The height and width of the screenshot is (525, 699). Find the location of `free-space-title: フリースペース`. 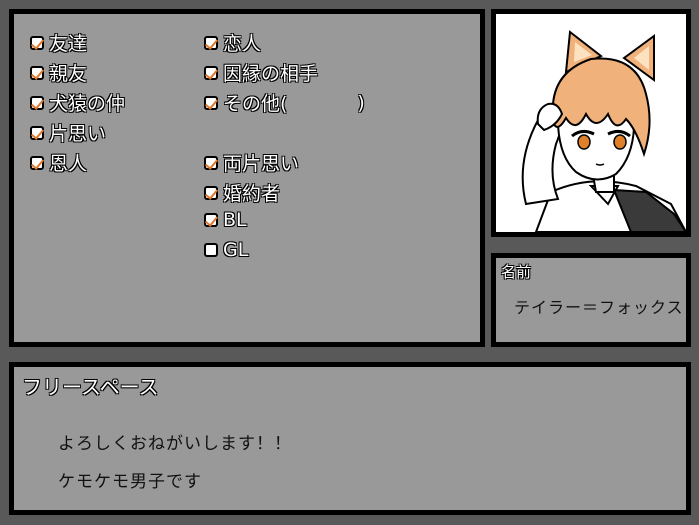

free-space-title: フリースペース is located at coordinates (90, 387).